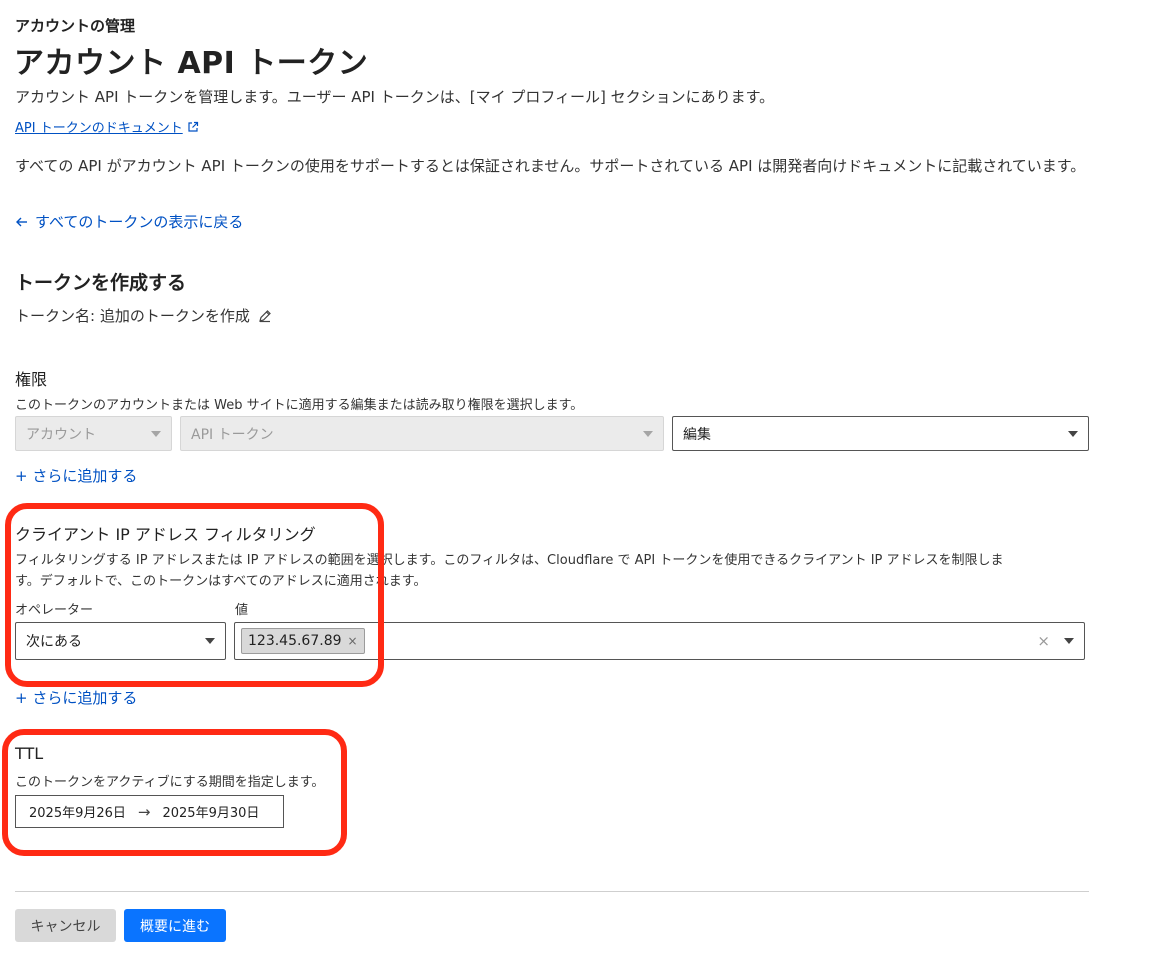 This screenshot has height=964, width=1150. I want to click on ttl-end-date: 2025年9月30日, so click(210, 811).